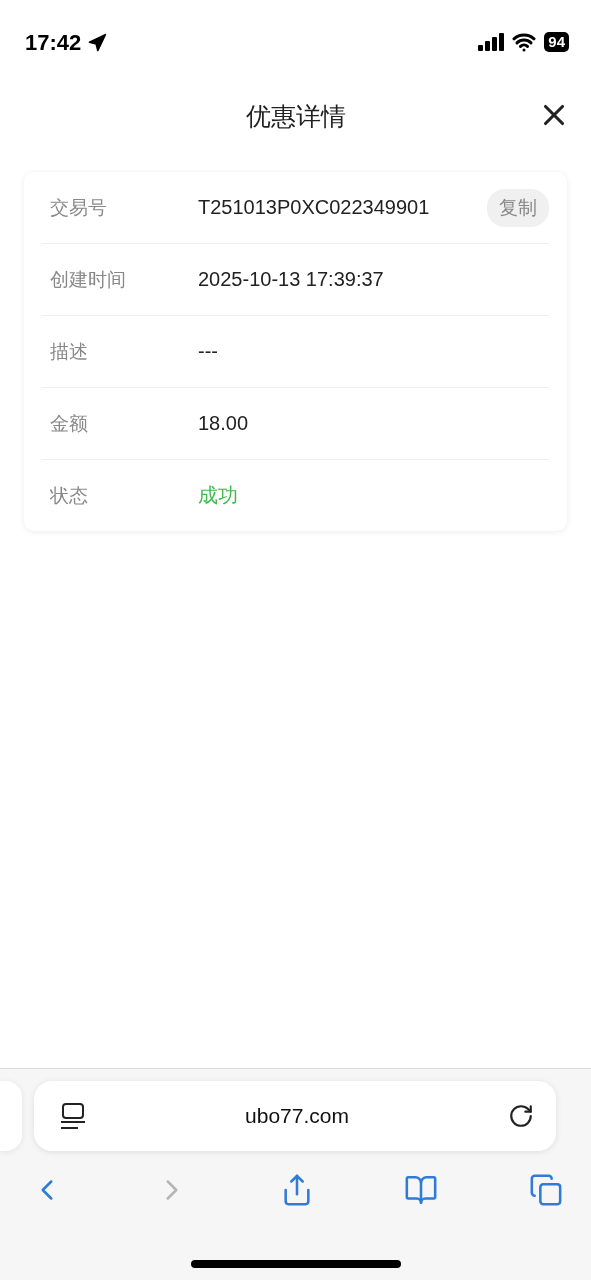  Describe the element at coordinates (556, 42) in the screenshot. I see `battery-level: 94` at that location.